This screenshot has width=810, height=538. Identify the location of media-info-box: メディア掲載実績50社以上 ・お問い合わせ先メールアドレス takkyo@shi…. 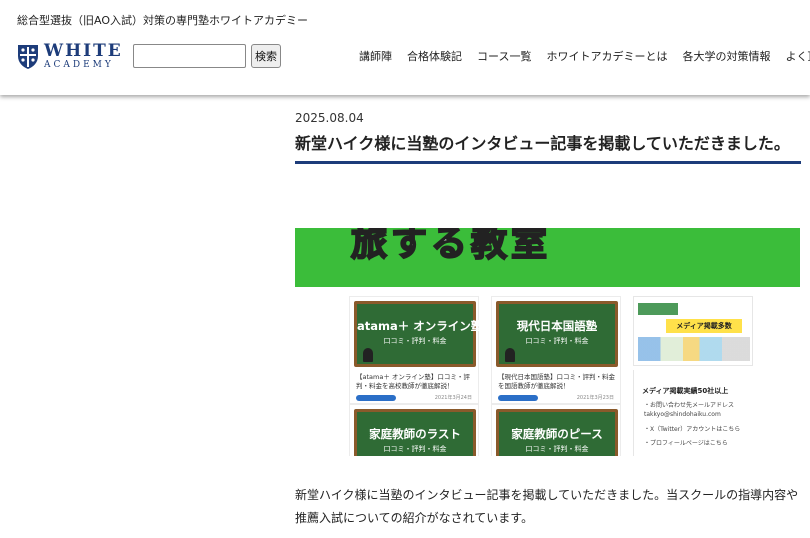
(693, 413).